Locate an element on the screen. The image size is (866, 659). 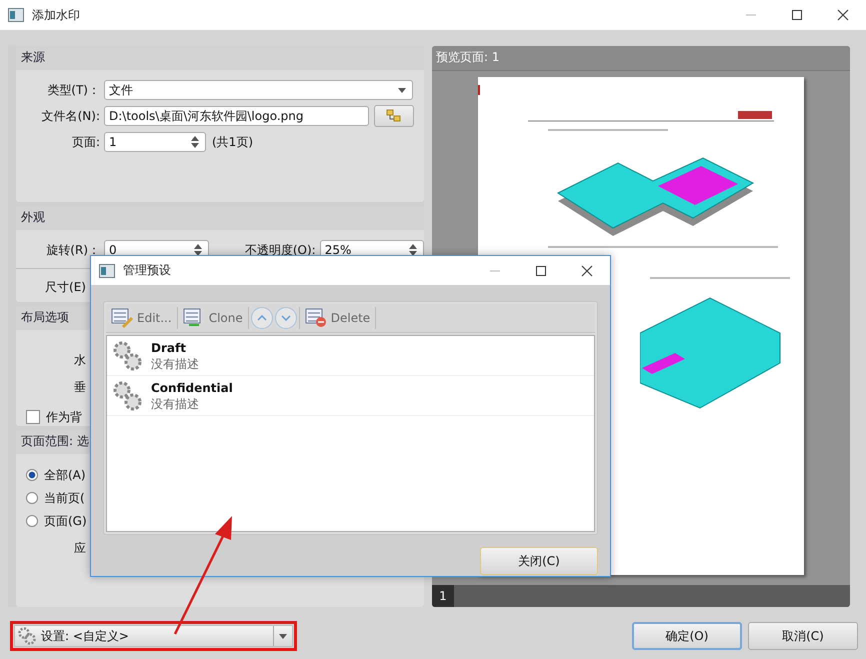
preset-name: Confidential is located at coordinates (192, 388).